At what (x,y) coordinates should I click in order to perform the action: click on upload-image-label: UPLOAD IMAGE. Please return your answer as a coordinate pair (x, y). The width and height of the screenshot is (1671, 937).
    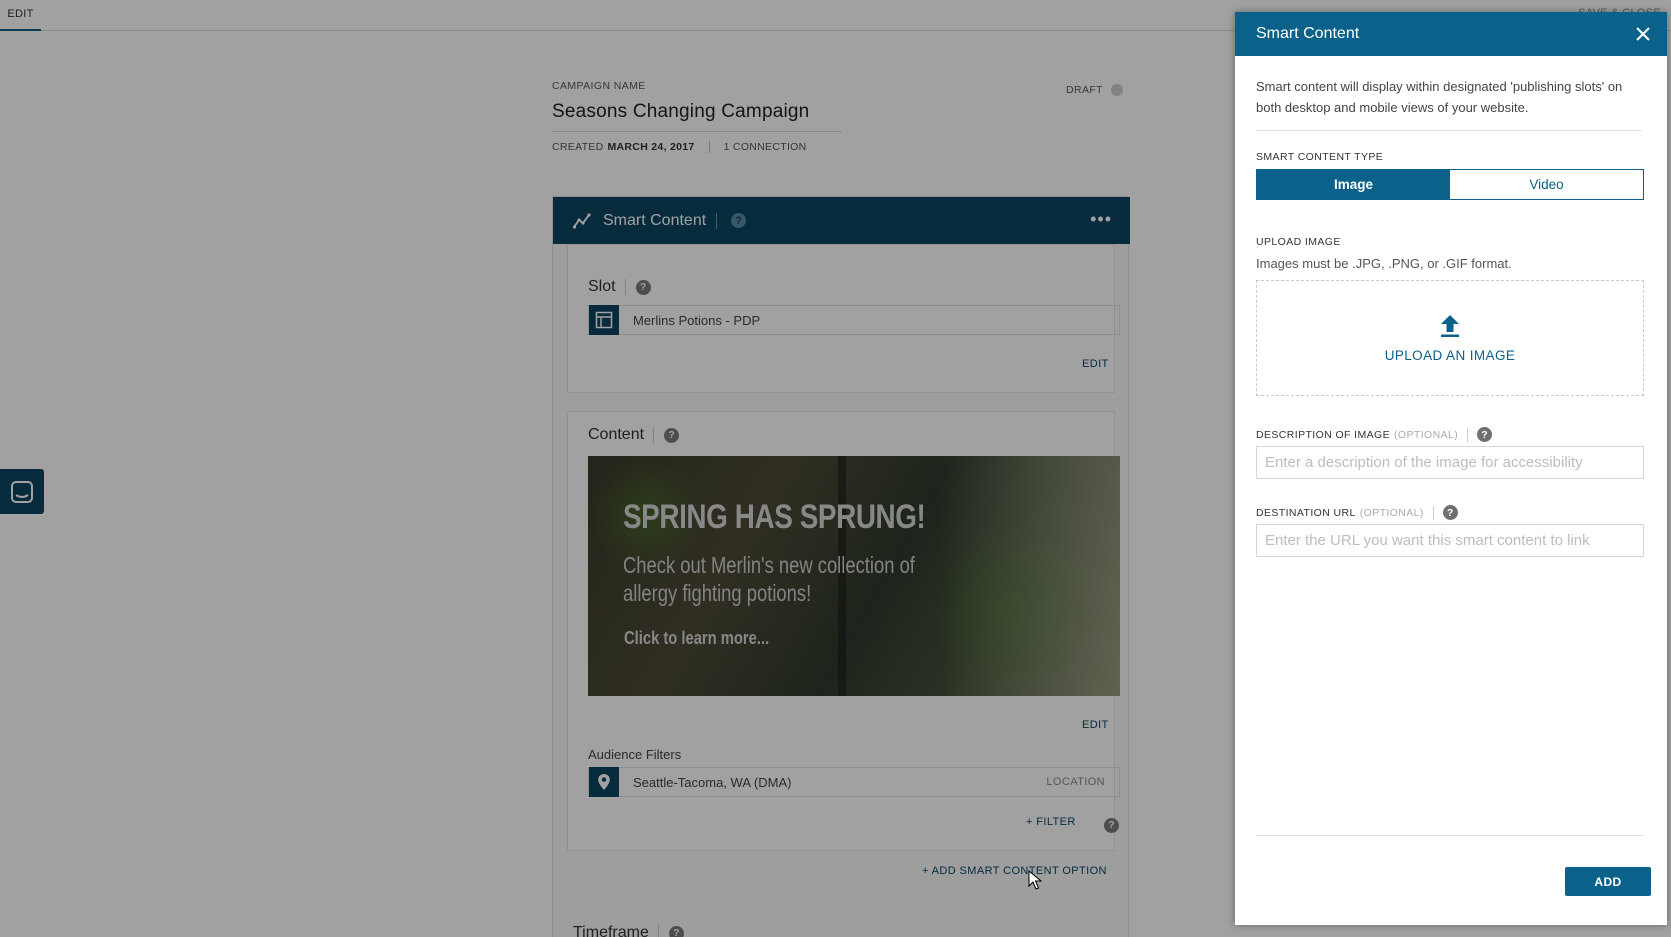
    Looking at the image, I should click on (1298, 242).